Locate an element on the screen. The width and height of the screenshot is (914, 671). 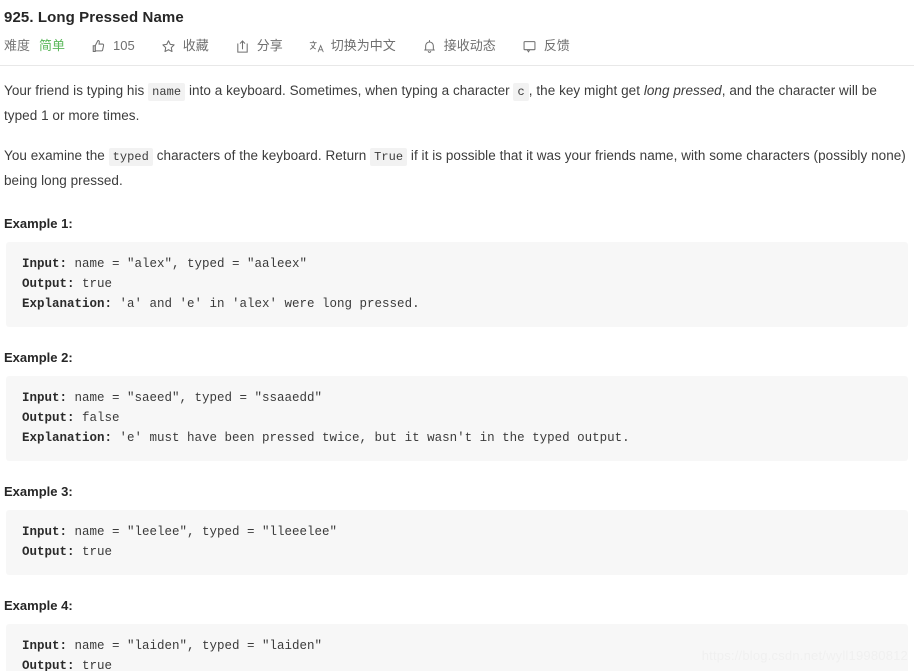
share-icon is located at coordinates (242, 46).